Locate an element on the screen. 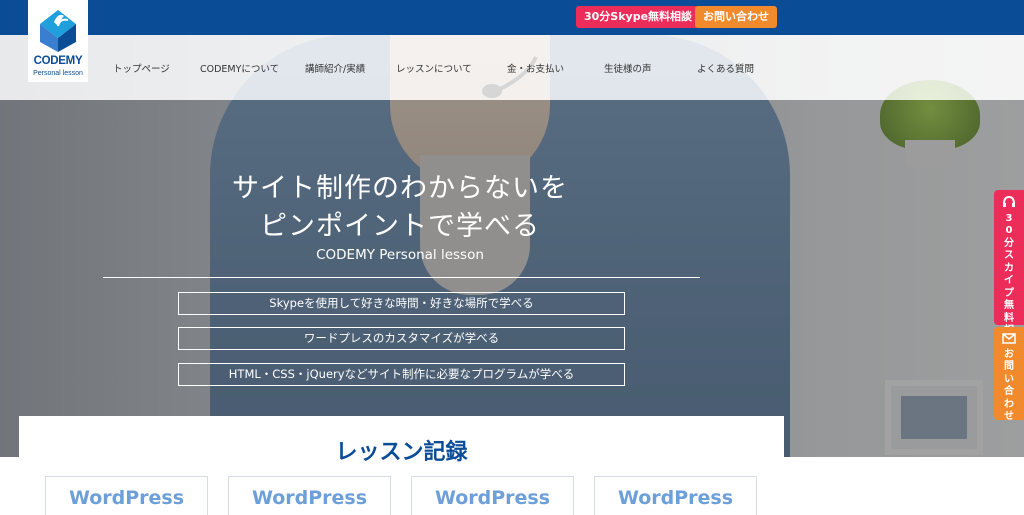 This screenshot has height=515, width=1024. side-skype-char: イ is located at coordinates (1009, 280).